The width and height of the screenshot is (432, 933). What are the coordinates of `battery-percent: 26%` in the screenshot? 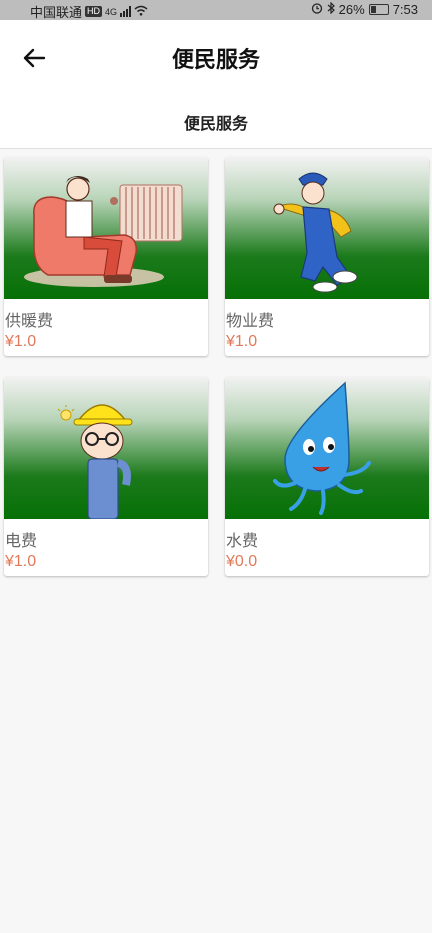 It's located at (351, 9).